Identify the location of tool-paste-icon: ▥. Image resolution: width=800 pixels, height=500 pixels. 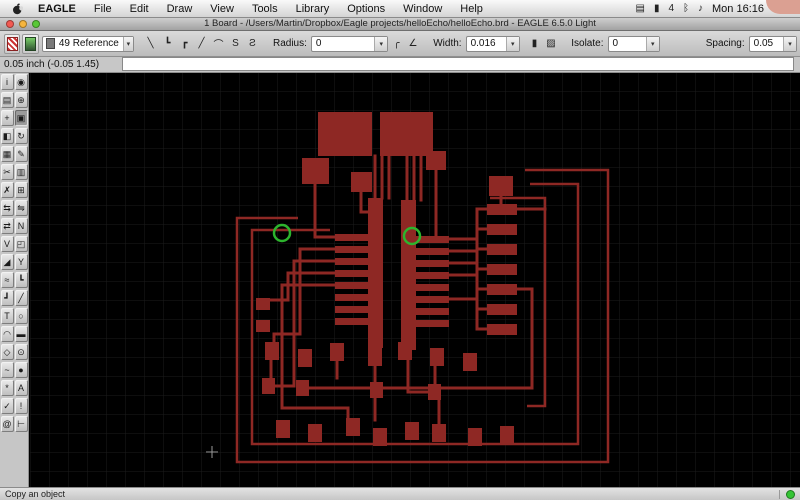
(21, 172).